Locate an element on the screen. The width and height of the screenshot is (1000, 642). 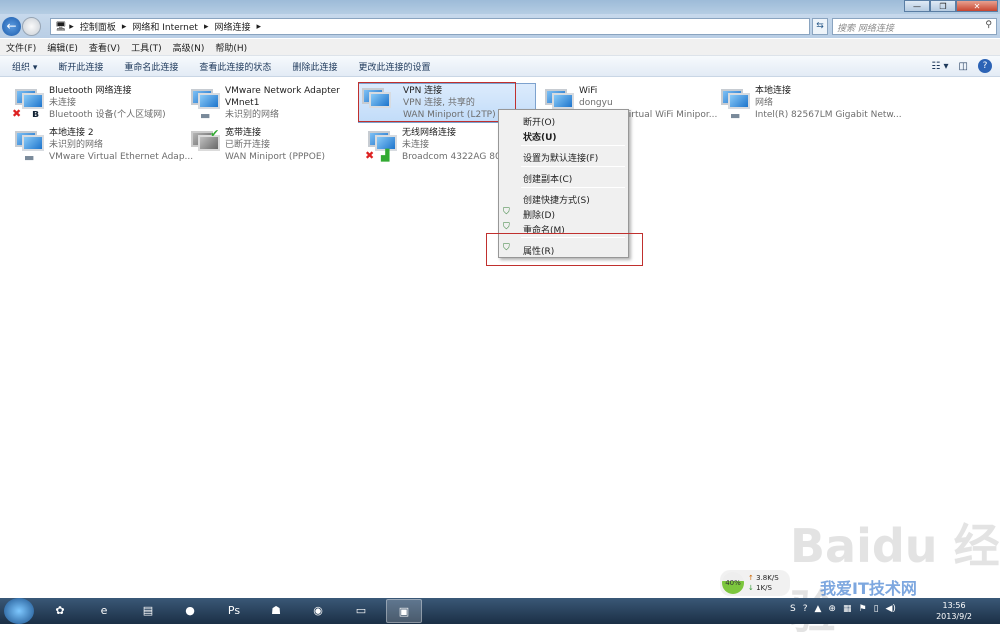
connection-device: WAN Miniport (PPPOE) is located at coordinates (275, 157).